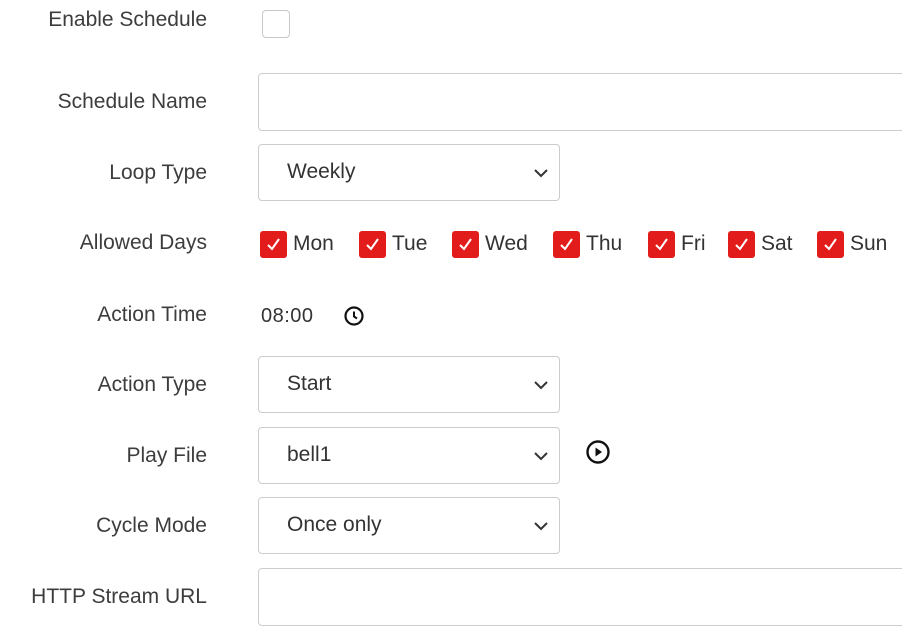 Image resolution: width=902 pixels, height=626 pixels. What do you see at coordinates (119, 596) in the screenshot?
I see `http-stream-url-label: HTTP Stream URL` at bounding box center [119, 596].